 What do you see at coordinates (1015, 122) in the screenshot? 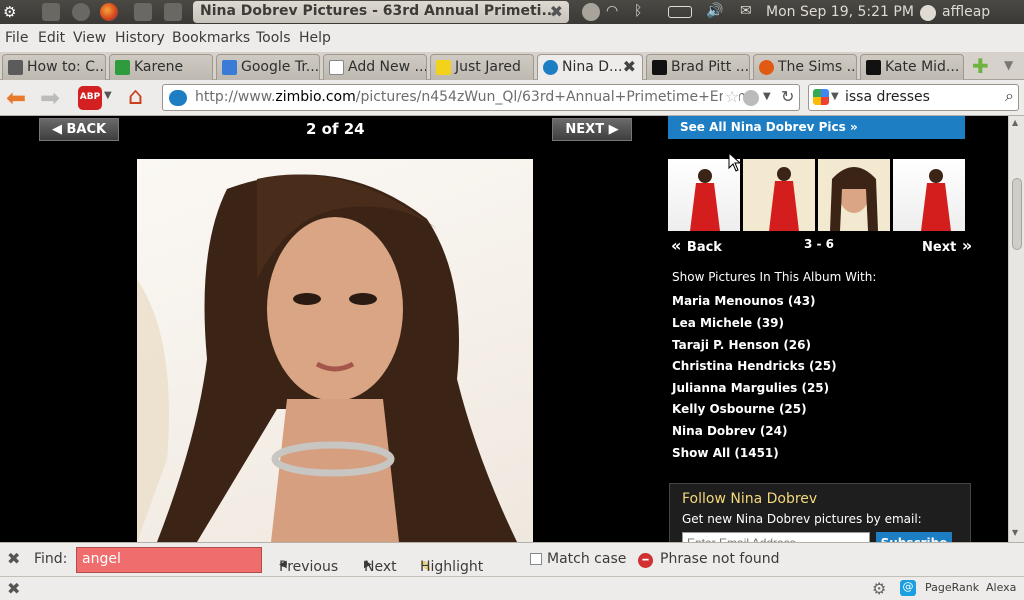
I see `scroll-up-icon: ▲` at bounding box center [1015, 122].